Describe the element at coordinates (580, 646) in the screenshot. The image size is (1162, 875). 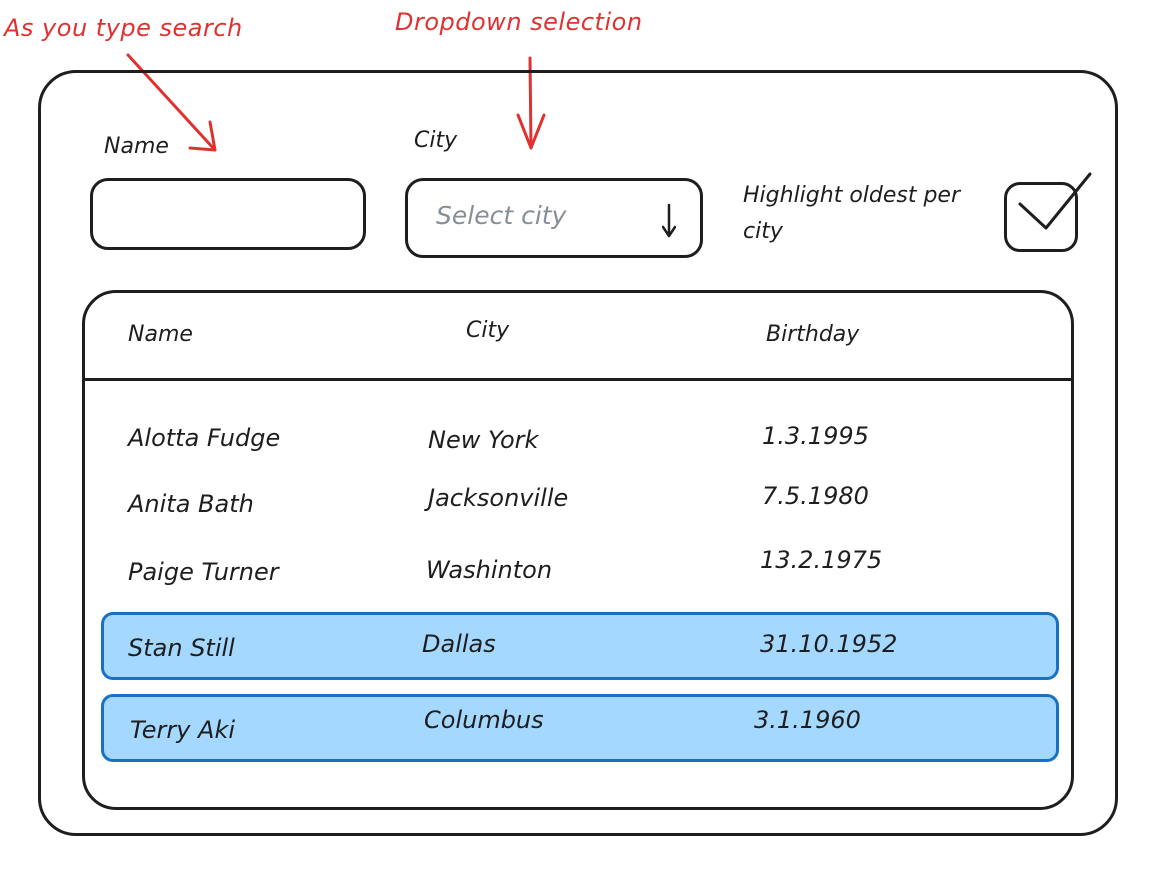
I see `row-highlight-stan-still` at that location.